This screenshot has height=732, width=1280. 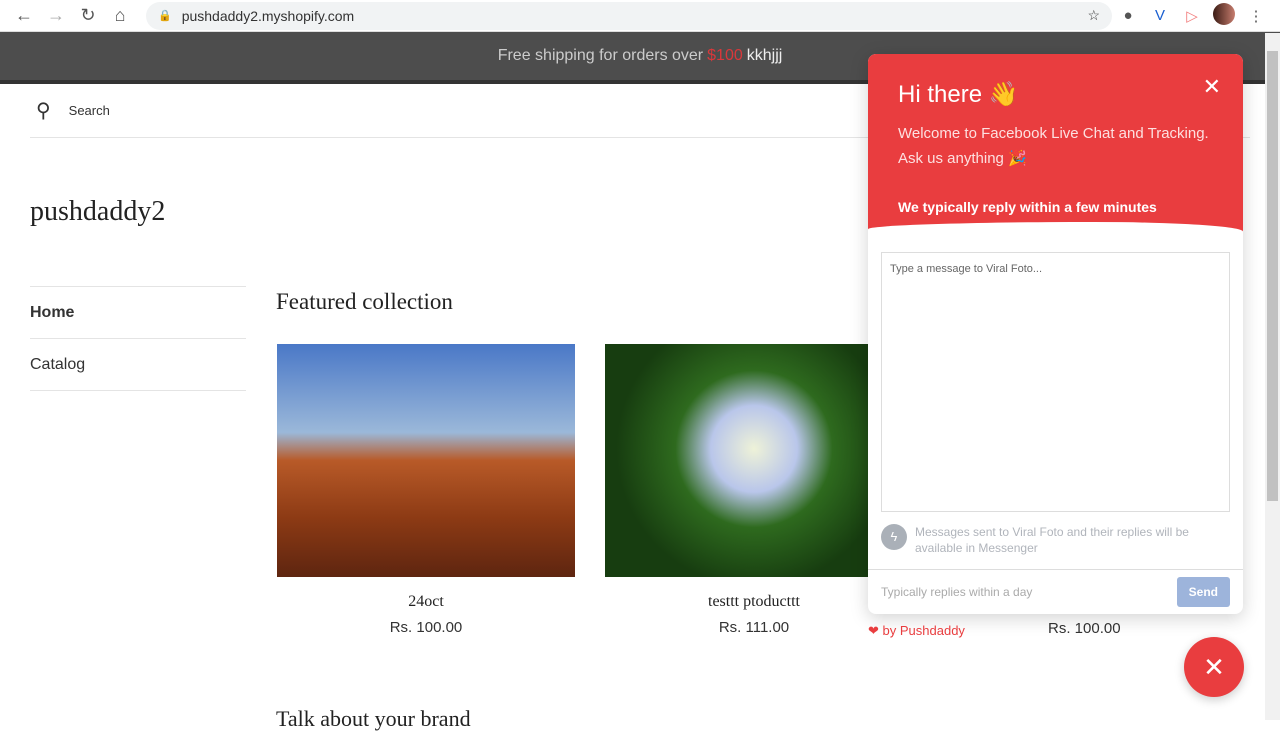 What do you see at coordinates (24, 15) in the screenshot?
I see `back-icon: ←` at bounding box center [24, 15].